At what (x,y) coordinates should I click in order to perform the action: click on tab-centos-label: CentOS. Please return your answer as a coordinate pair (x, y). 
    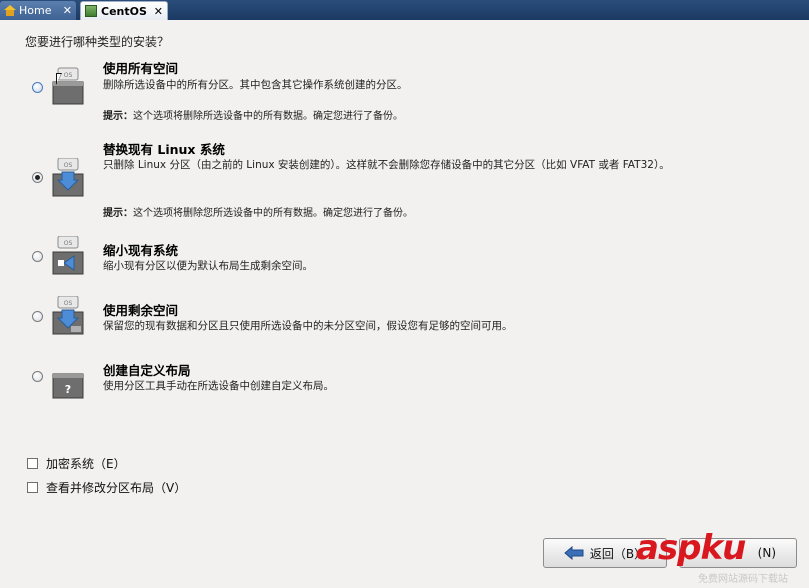
    Looking at the image, I should click on (124, 11).